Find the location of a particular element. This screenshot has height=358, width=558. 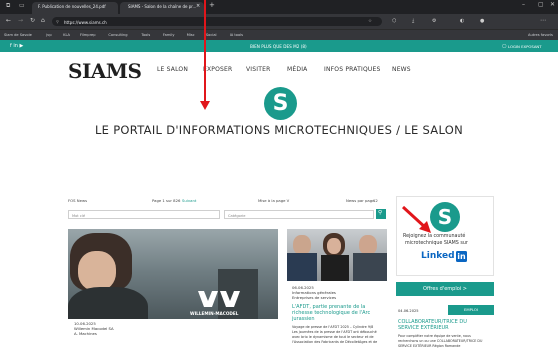

job-body-line3: SERVICE EXTÉRIEUR Région Romande is located at coordinates (429, 346).